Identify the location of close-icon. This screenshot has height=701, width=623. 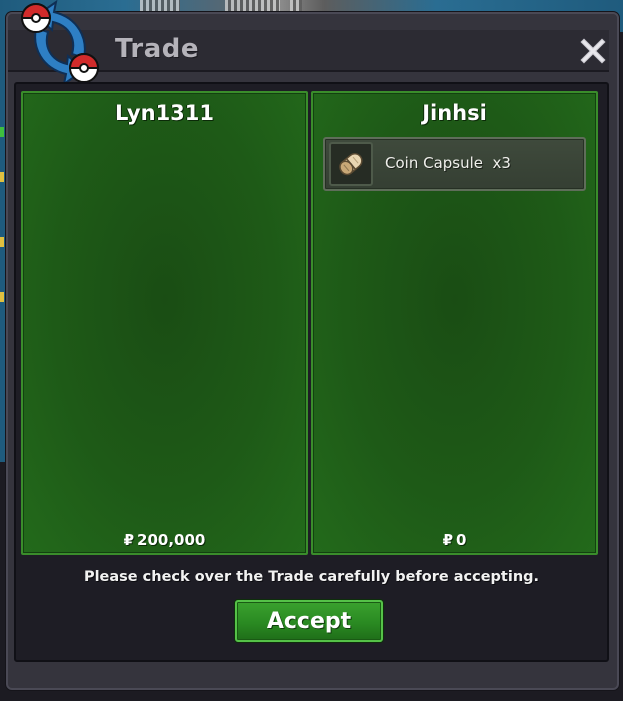
(593, 51).